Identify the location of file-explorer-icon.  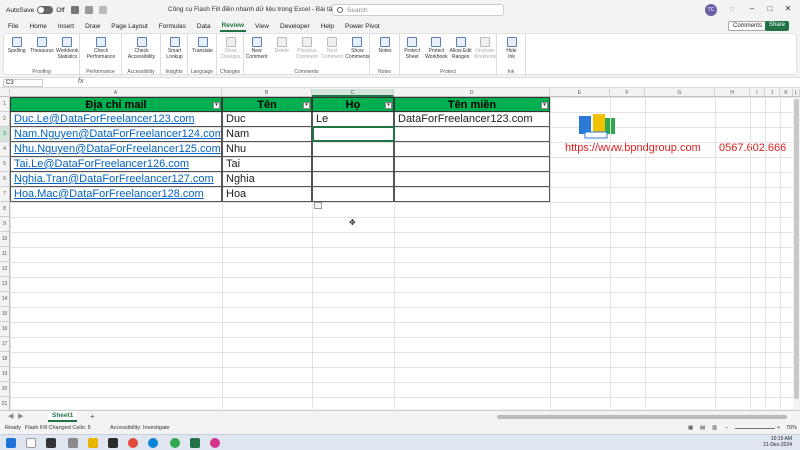
(93, 443).